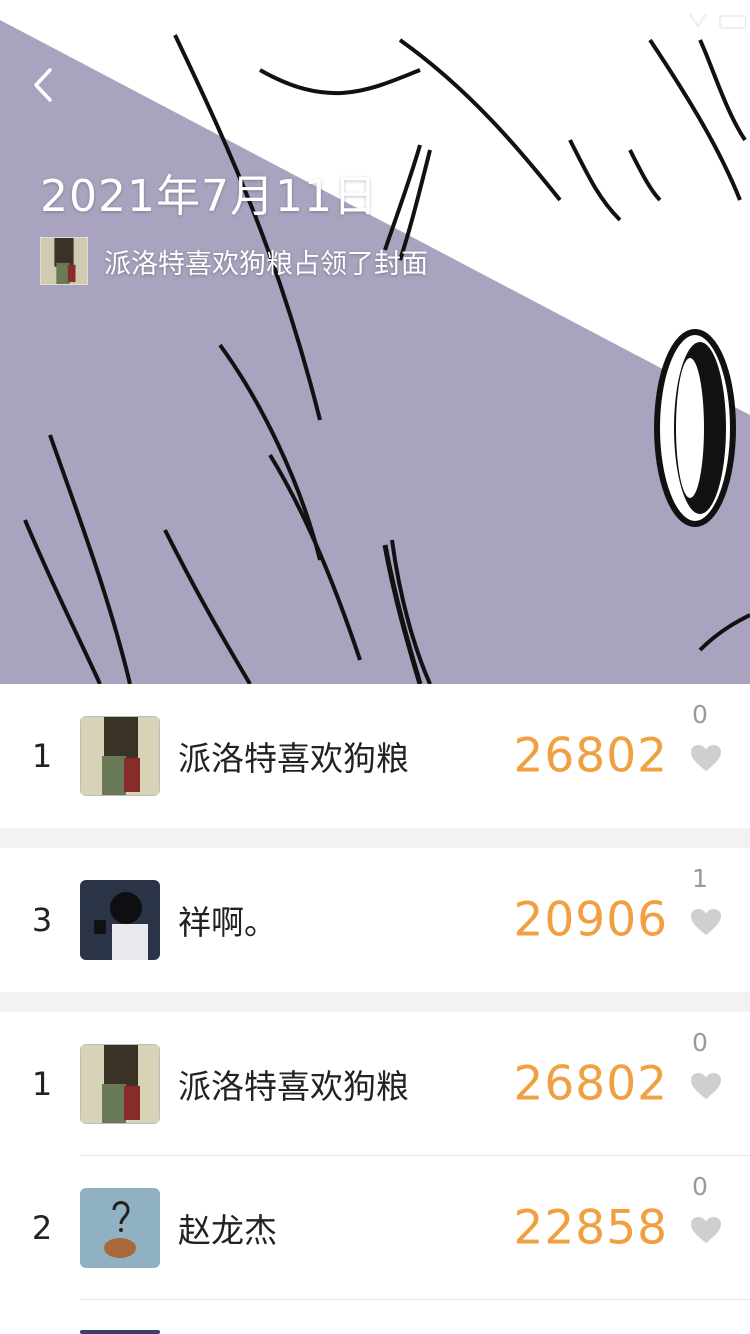  Describe the element at coordinates (590, 920) in the screenshot. I see `step-count: 20906` at that location.